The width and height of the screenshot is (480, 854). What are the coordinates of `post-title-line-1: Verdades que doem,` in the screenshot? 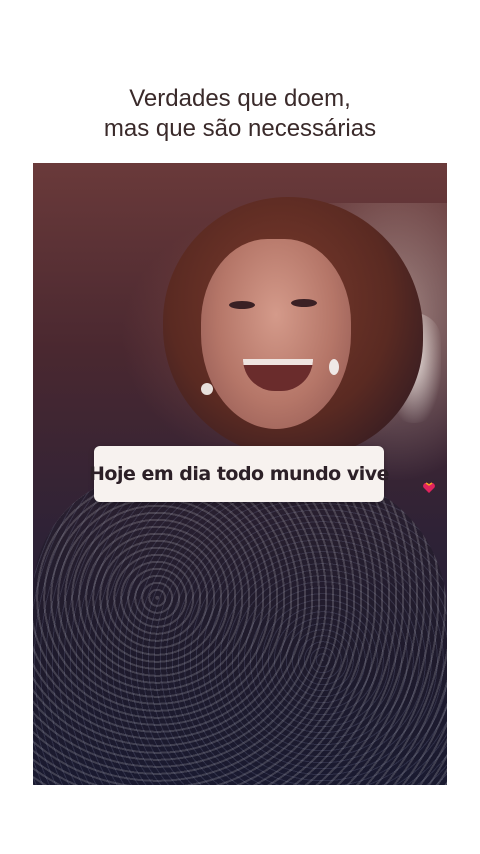 It's located at (240, 98).